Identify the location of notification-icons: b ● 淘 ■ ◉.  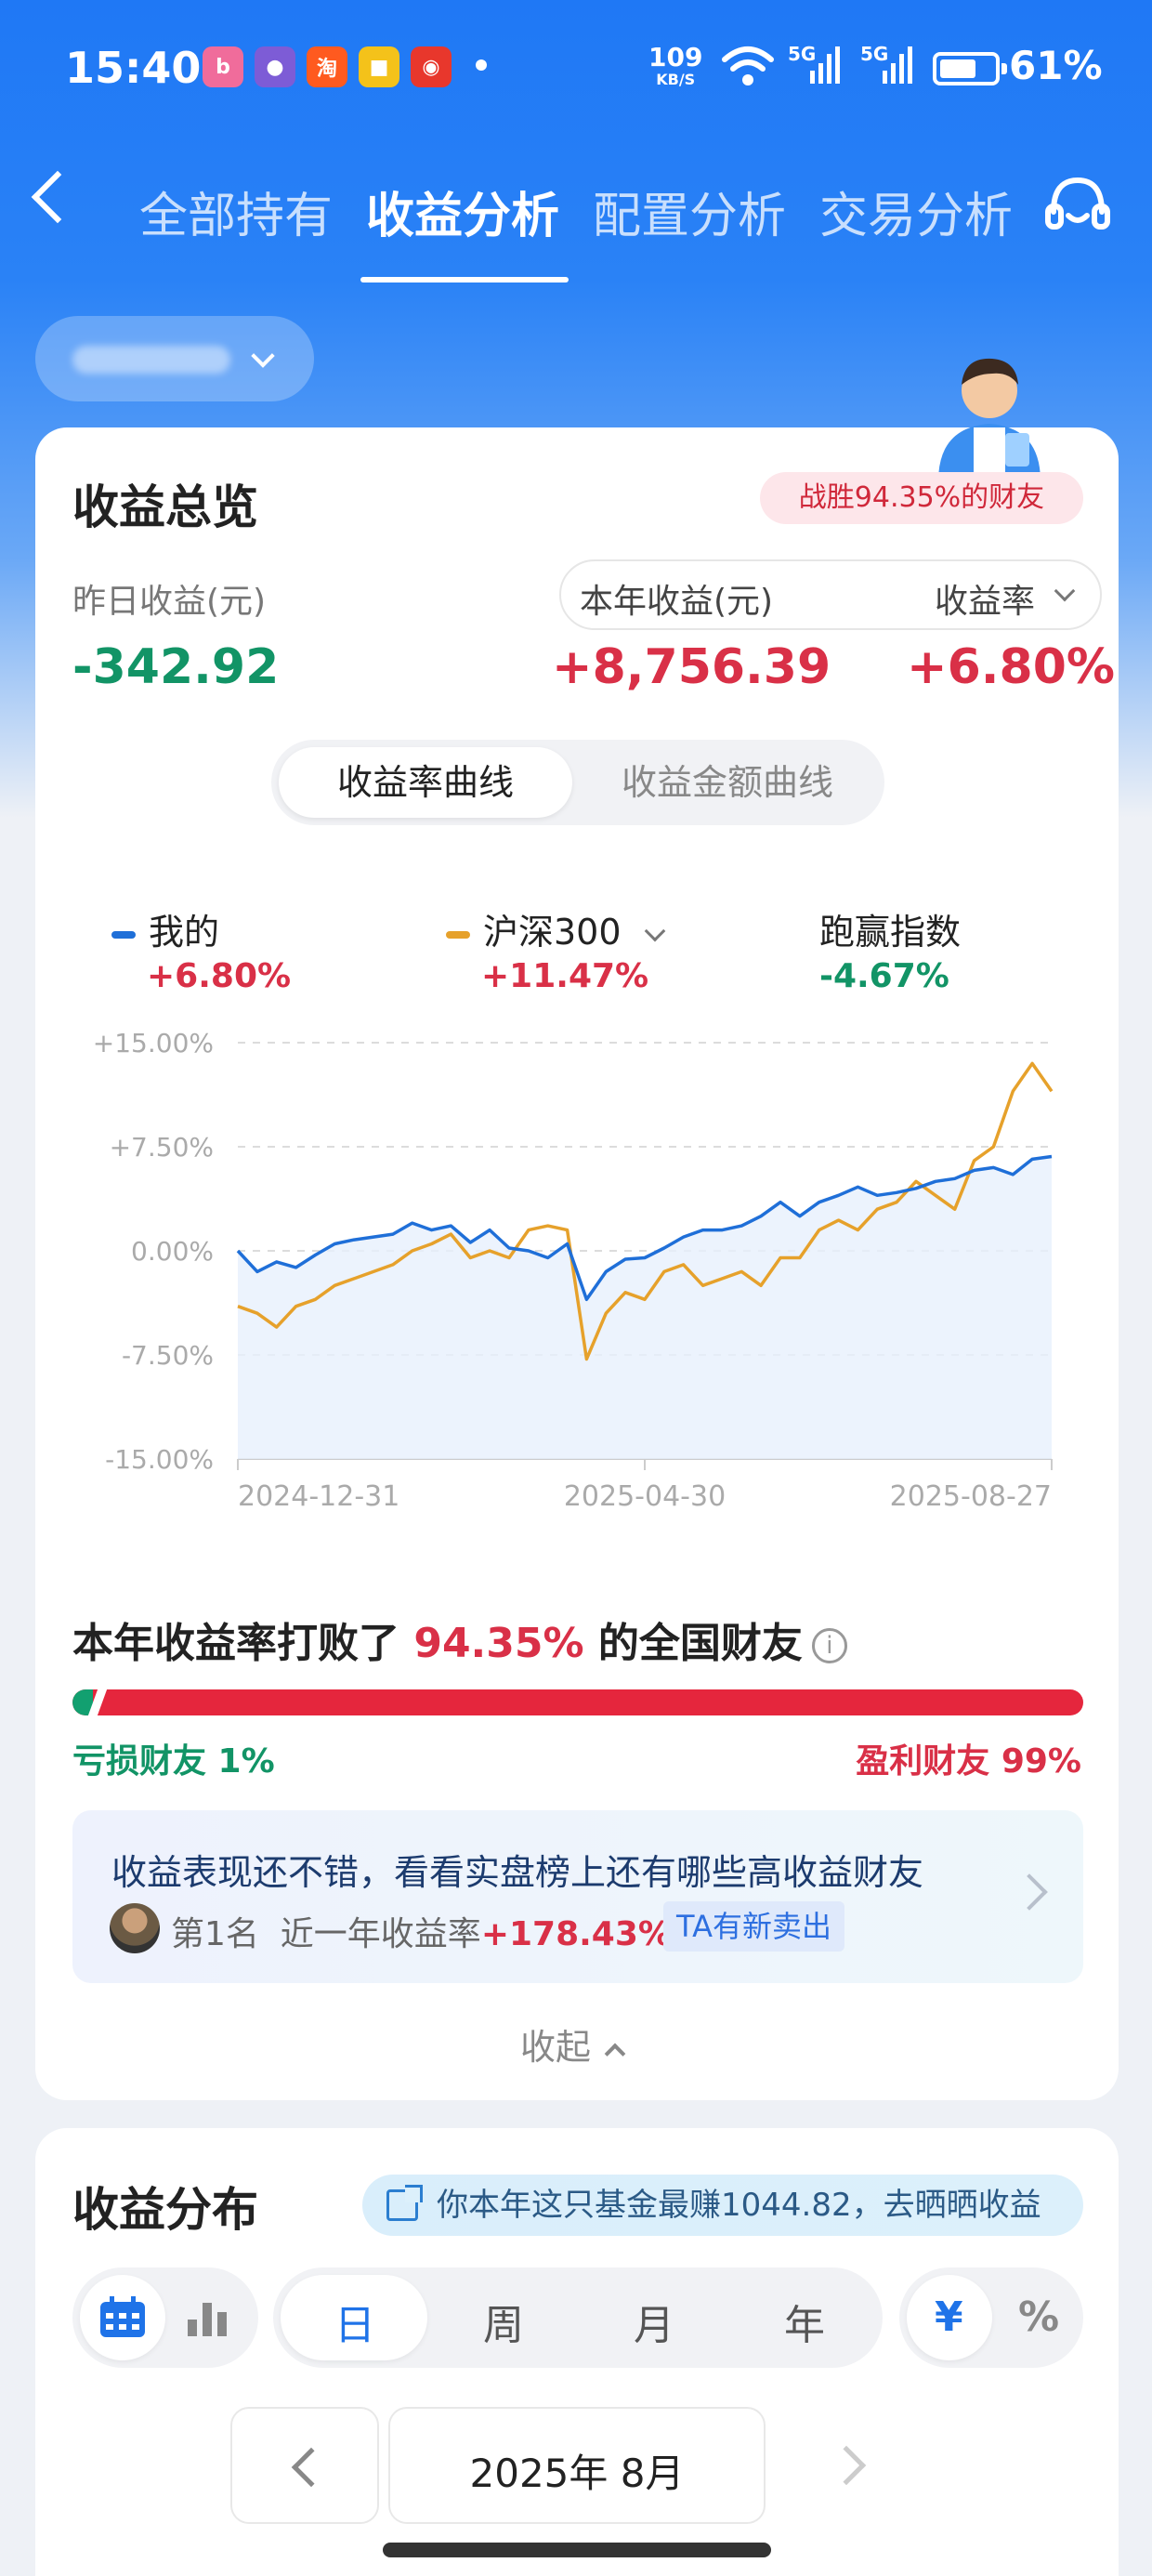
(327, 66).